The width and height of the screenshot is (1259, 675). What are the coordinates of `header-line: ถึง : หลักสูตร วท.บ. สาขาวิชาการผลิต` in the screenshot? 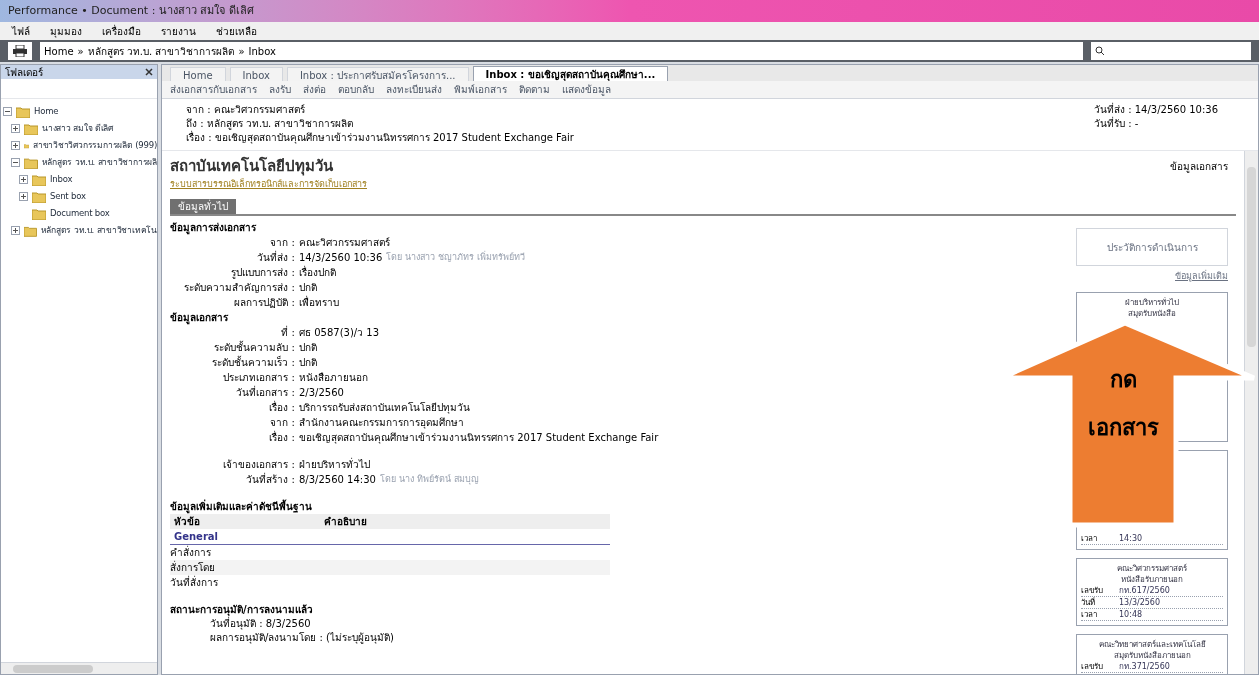 It's located at (270, 123).